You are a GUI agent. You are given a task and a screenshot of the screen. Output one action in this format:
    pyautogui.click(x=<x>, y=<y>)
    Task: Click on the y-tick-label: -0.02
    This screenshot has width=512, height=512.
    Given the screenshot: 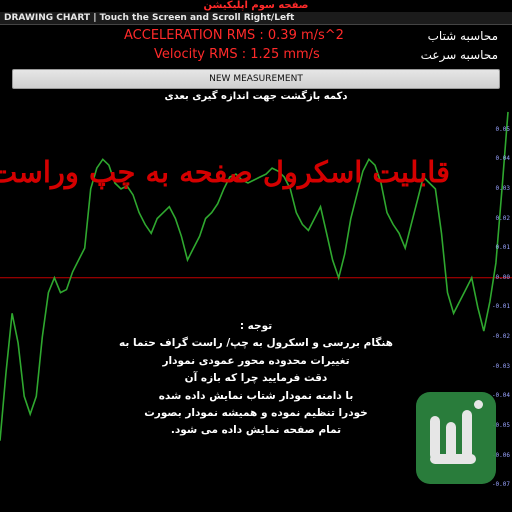 What is the action you would take?
    pyautogui.click(x=500, y=337)
    